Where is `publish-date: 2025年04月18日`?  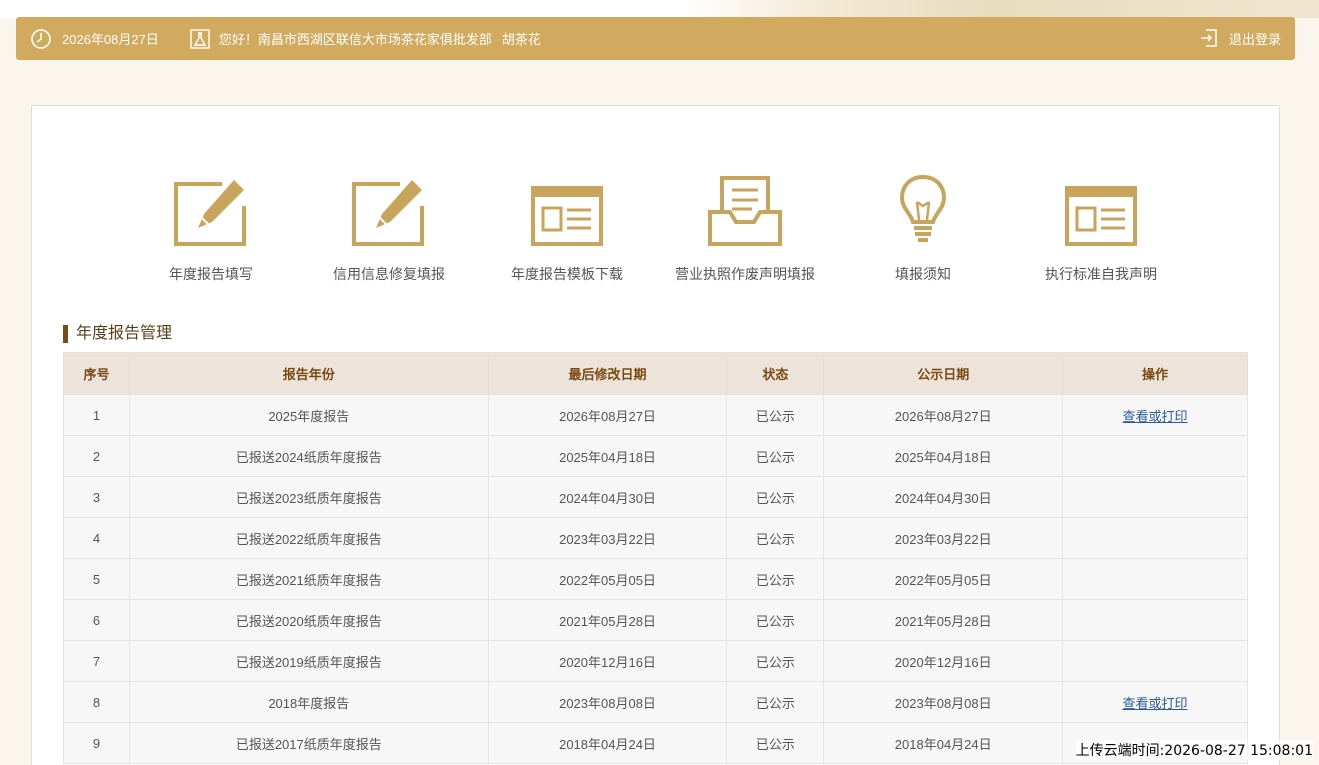
publish-date: 2025年04月18日 is located at coordinates (943, 456).